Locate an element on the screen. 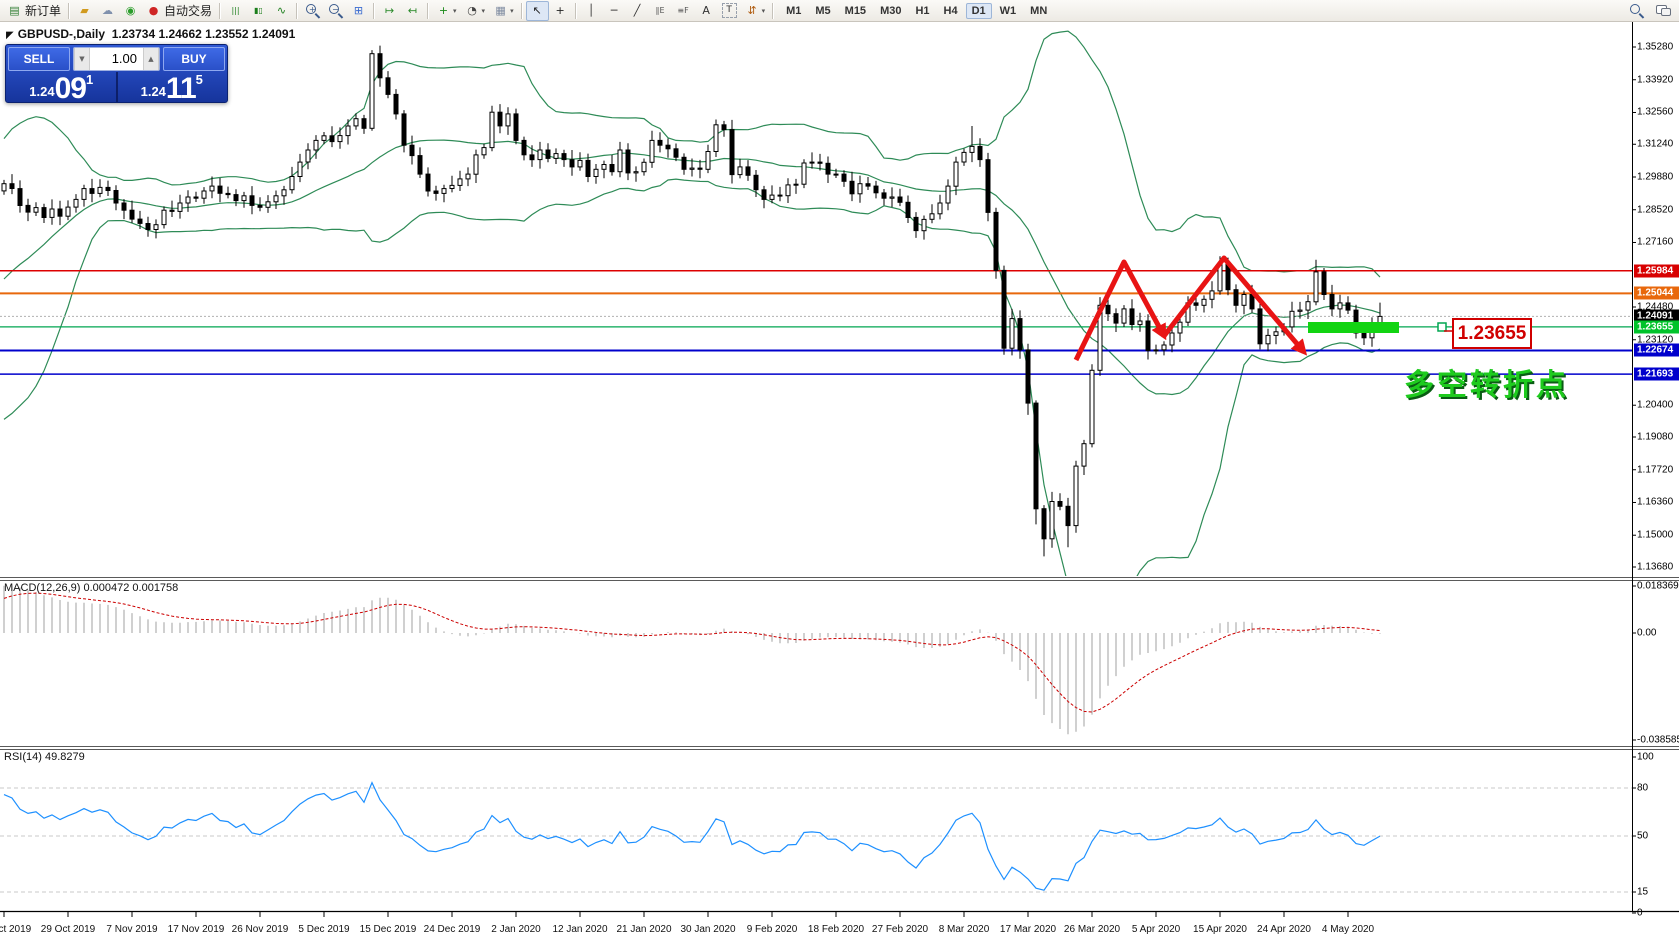 Image resolution: width=1679 pixels, height=940 pixels. volume-stepper: ▼ 1.00 ▲ is located at coordinates (116, 59).